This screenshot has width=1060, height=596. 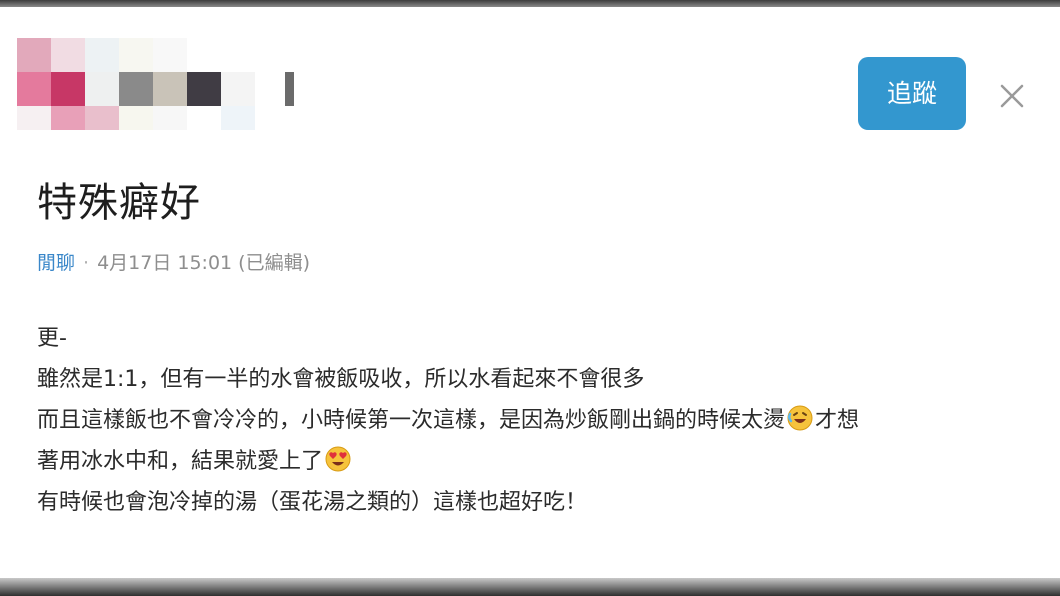 I want to click on body-line: 有時候也會泡冷掉的湯（蛋花湯之類的）這樣也超好吃！, so click(x=312, y=502).